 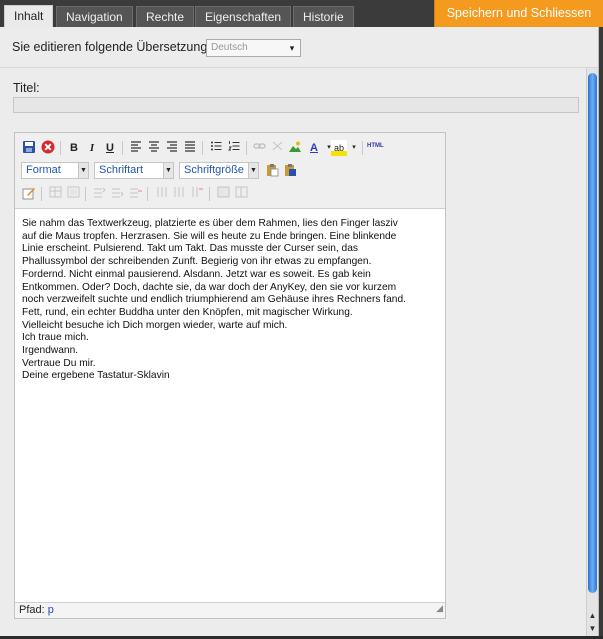 I want to click on cancel-icon, so click(x=48, y=148).